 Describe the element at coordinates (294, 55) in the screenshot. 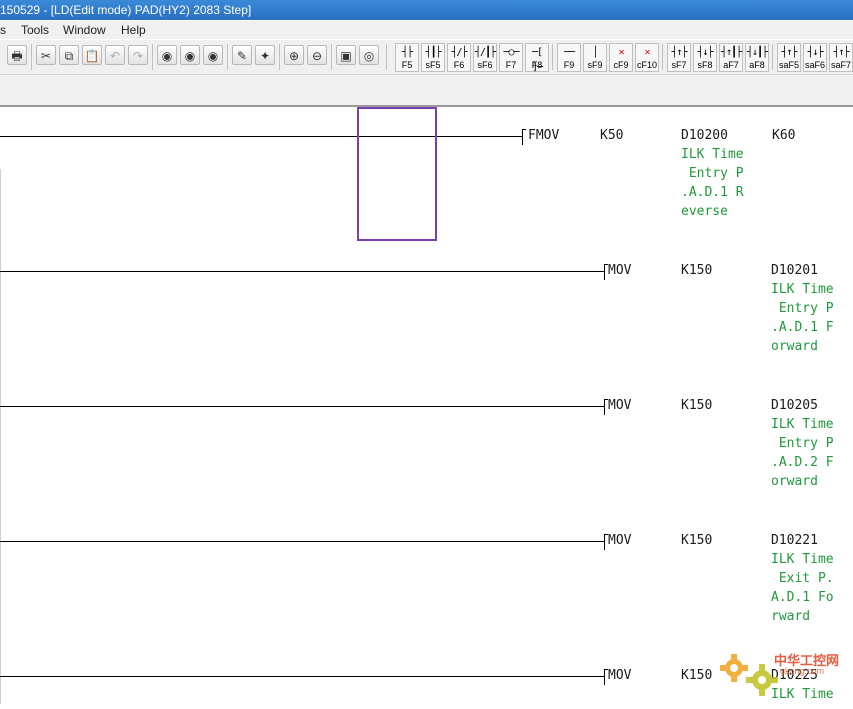

I see `zoom-in-icon: ⊕` at that location.